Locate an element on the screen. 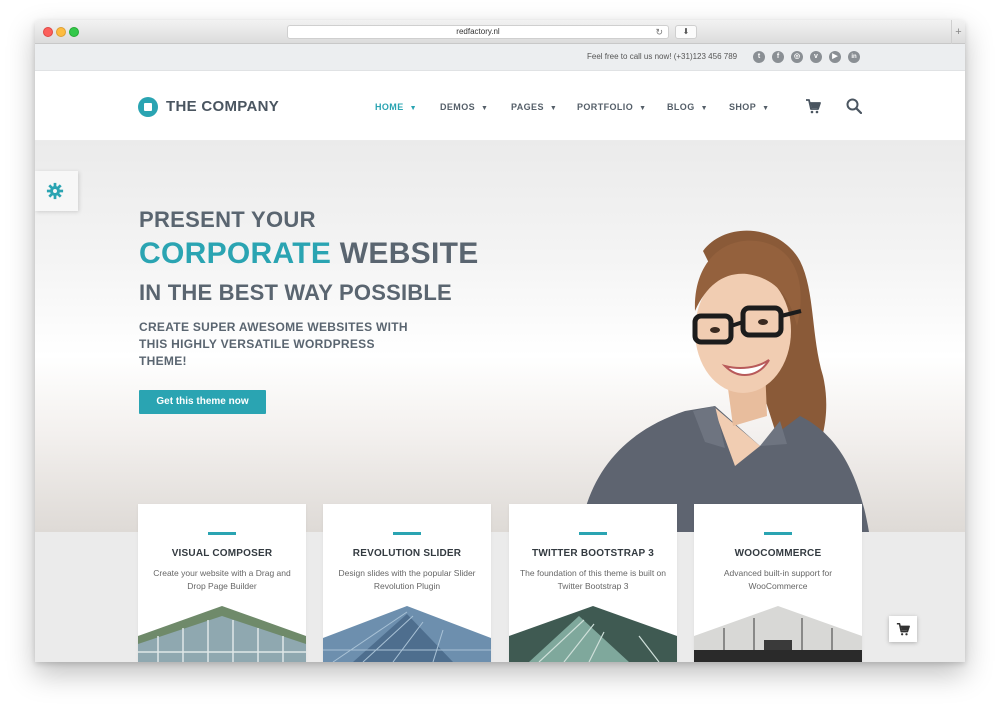  hero-heading-line-2: CORPORATE WEBSITE is located at coordinates (309, 254).